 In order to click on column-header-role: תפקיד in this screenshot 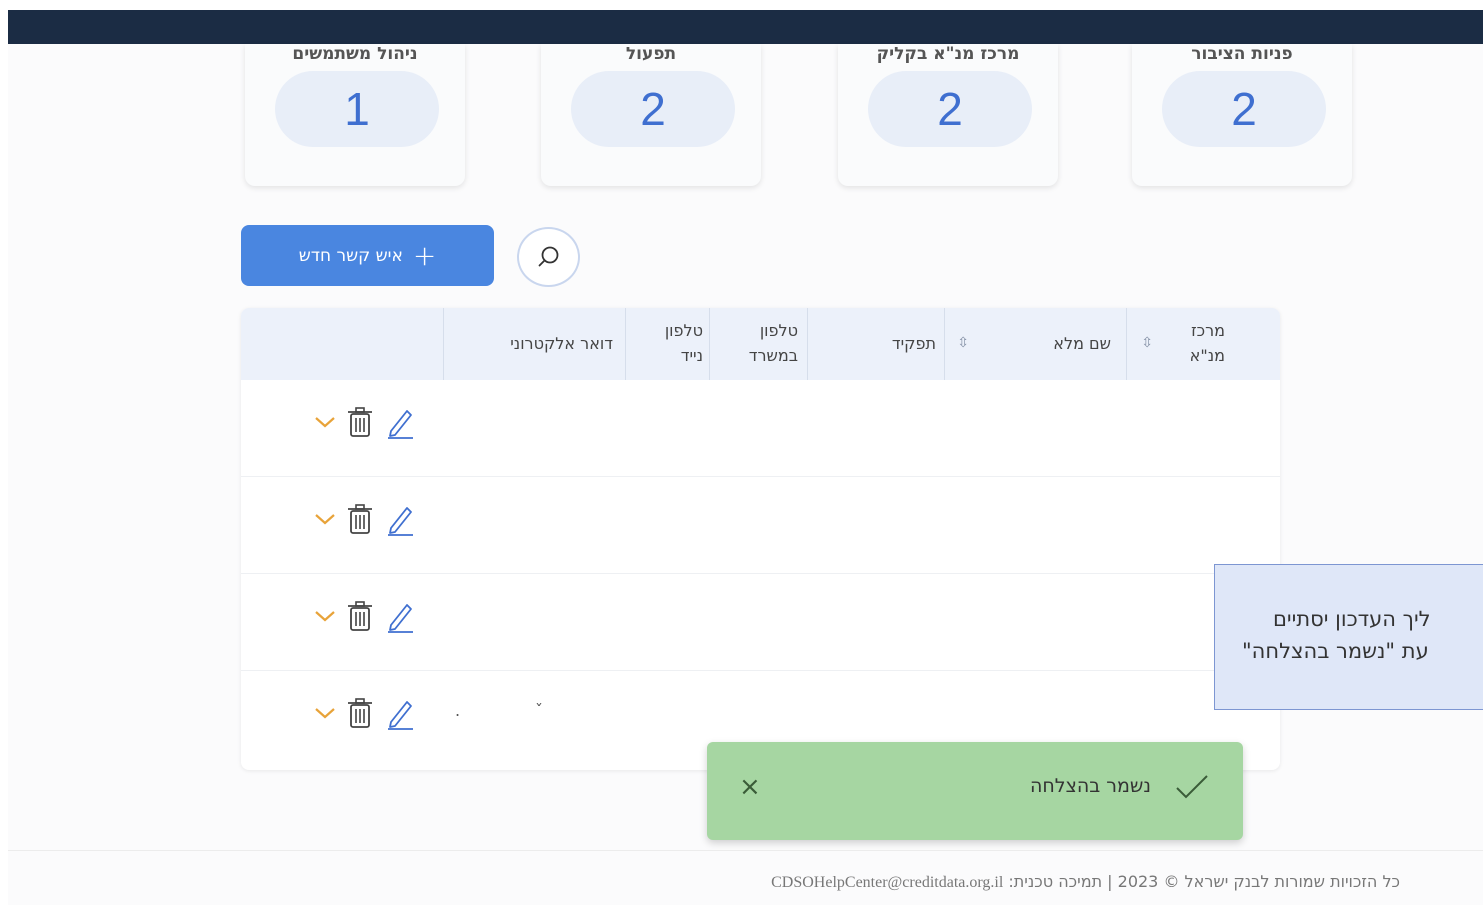, I will do `click(898, 344)`.